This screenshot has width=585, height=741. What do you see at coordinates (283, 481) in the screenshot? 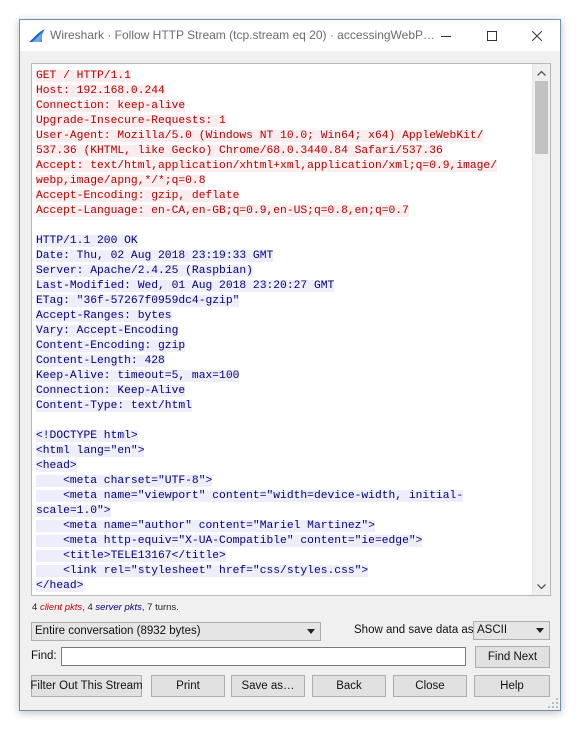
I see `stream-line-server: <meta charset="UTF-8">` at bounding box center [283, 481].